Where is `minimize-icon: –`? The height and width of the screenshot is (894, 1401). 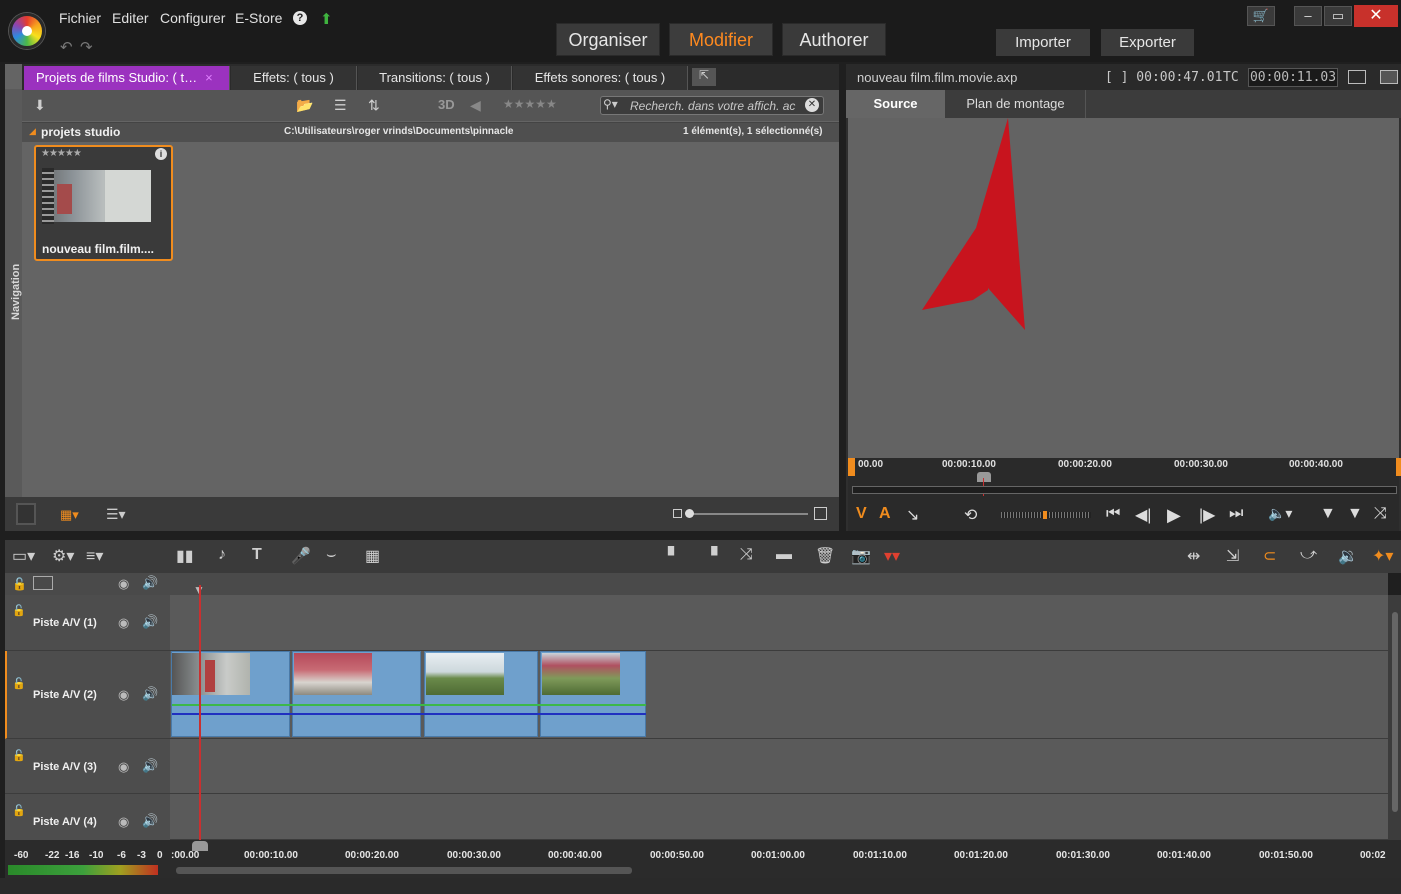 minimize-icon: – is located at coordinates (1308, 16).